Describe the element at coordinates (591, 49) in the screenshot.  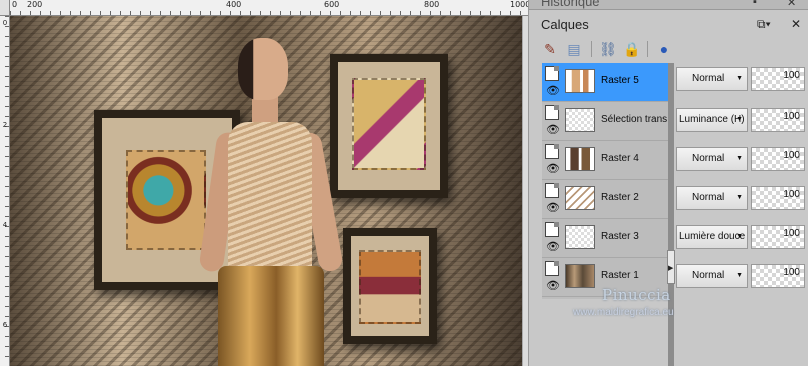
I see `toolbar-separator` at that location.